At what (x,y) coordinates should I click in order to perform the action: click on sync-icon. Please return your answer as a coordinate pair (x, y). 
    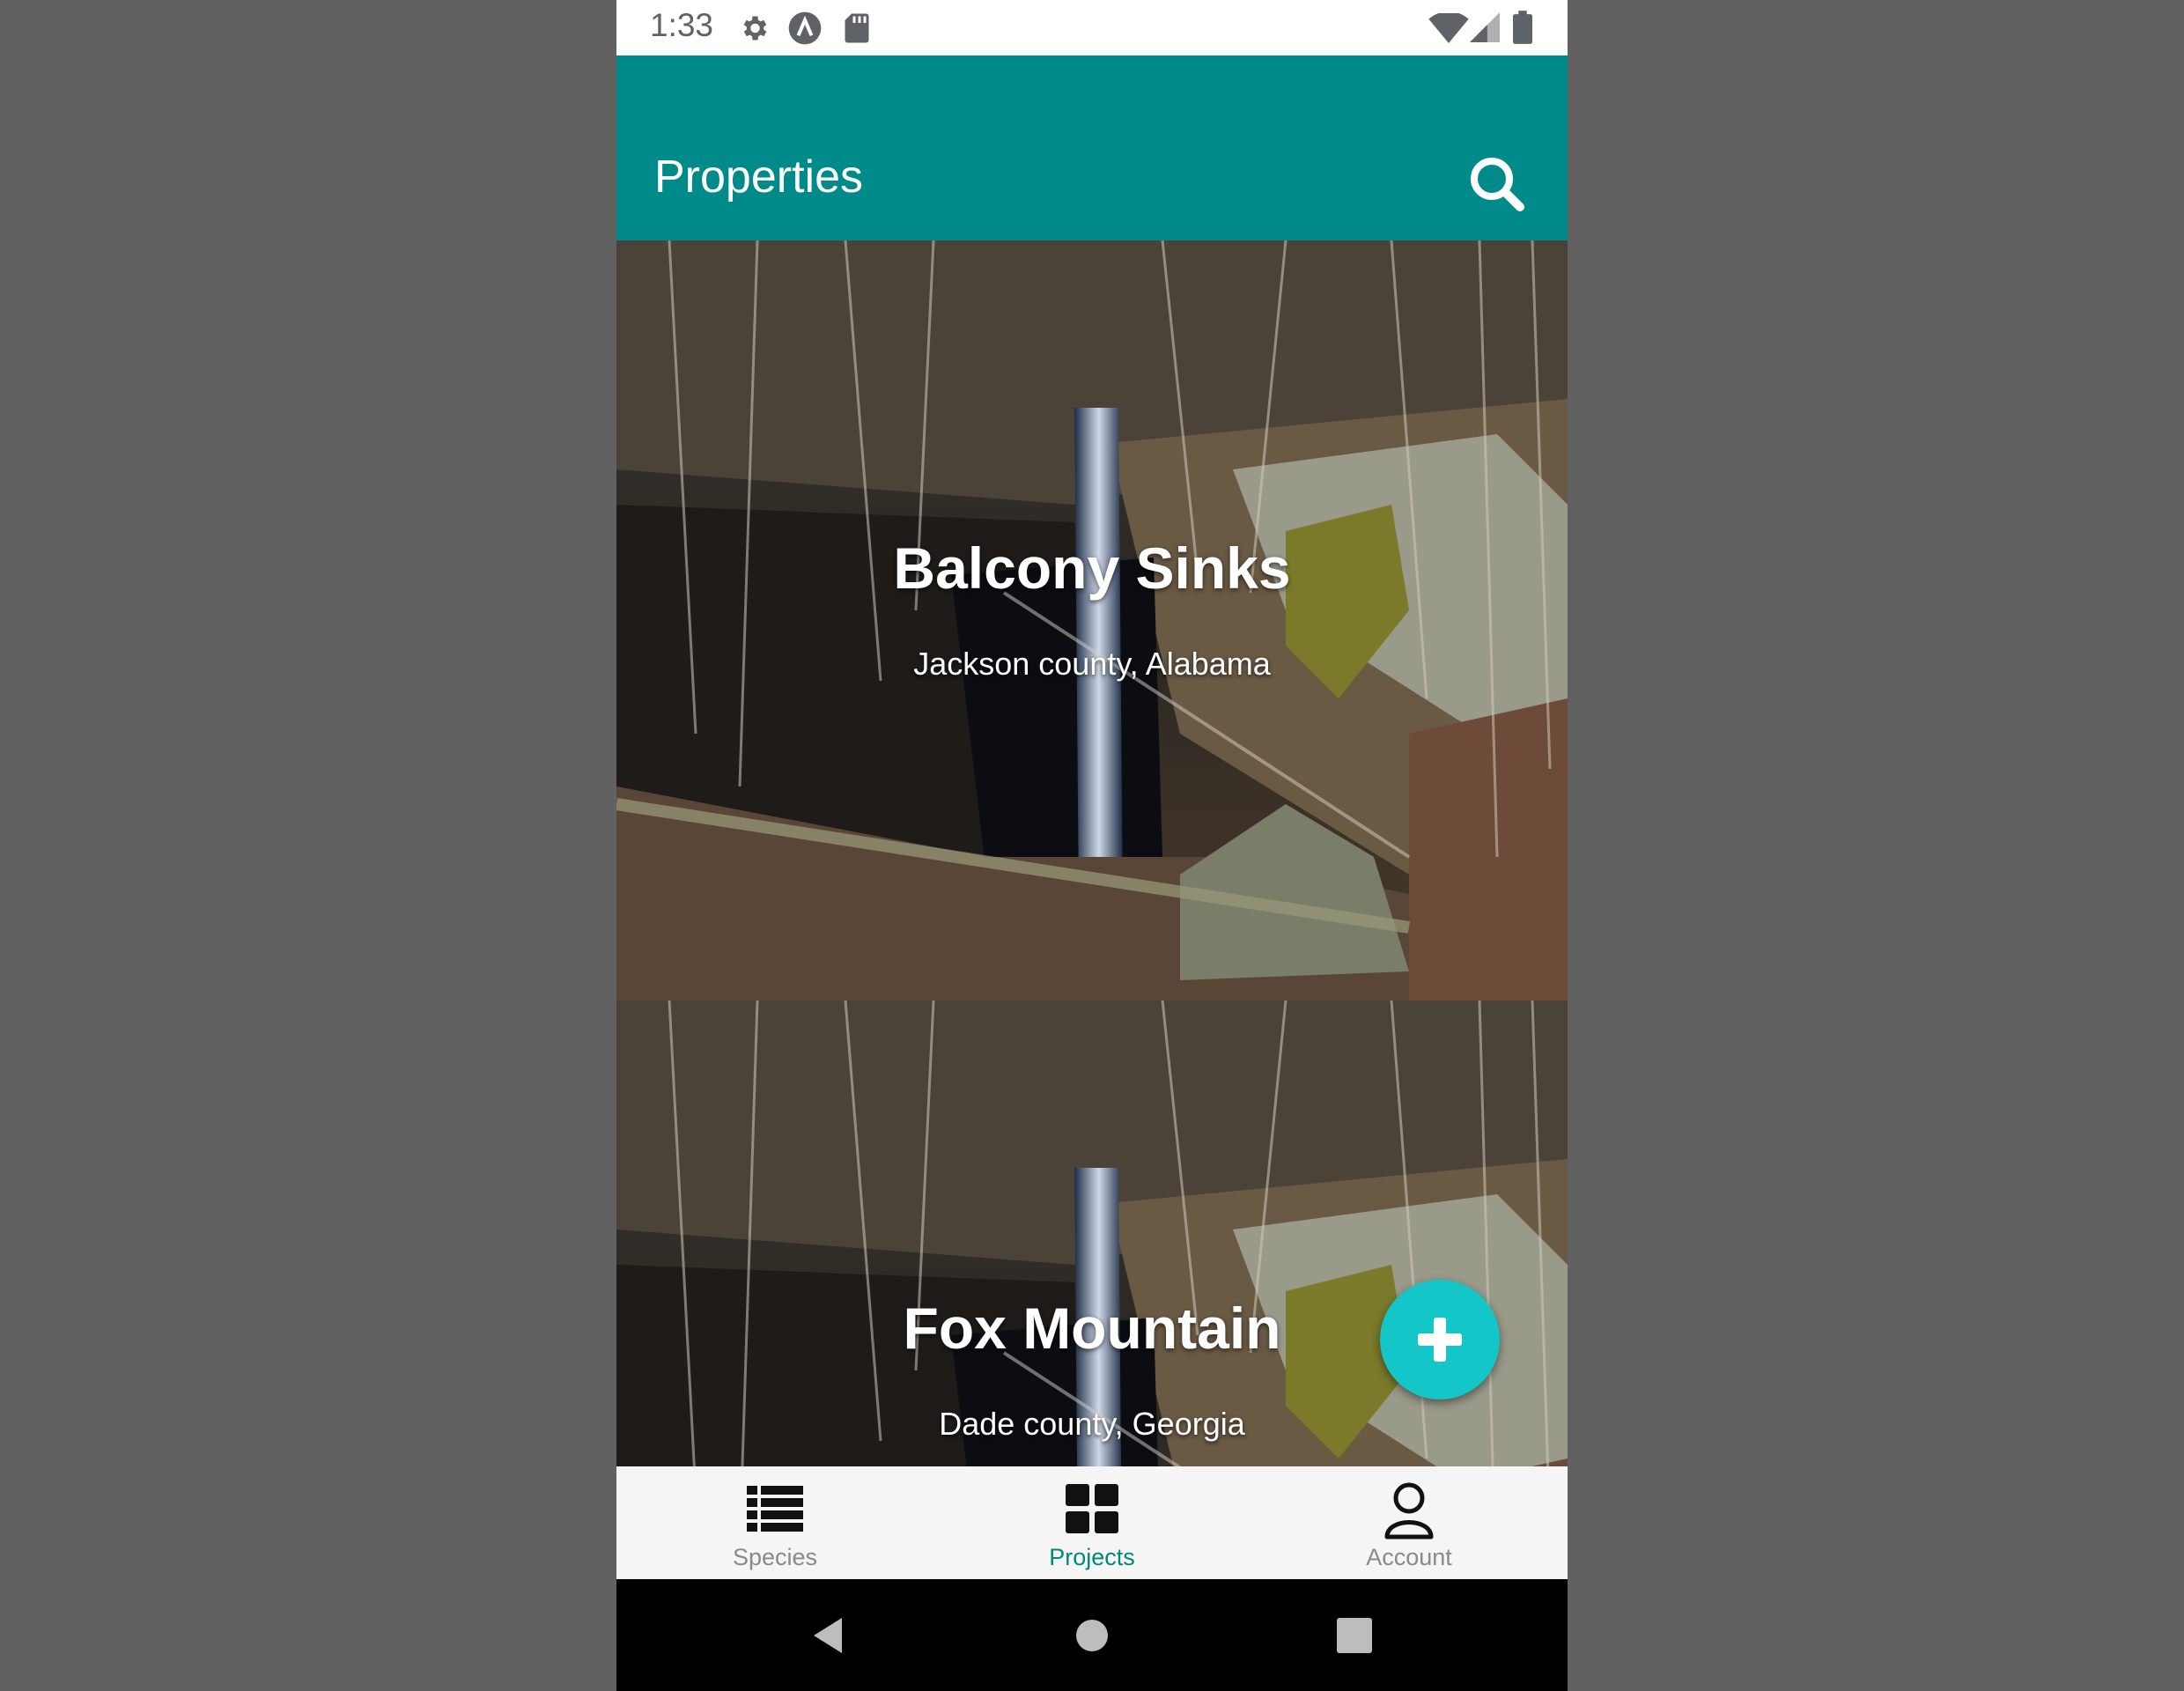
    Looking at the image, I should click on (805, 28).